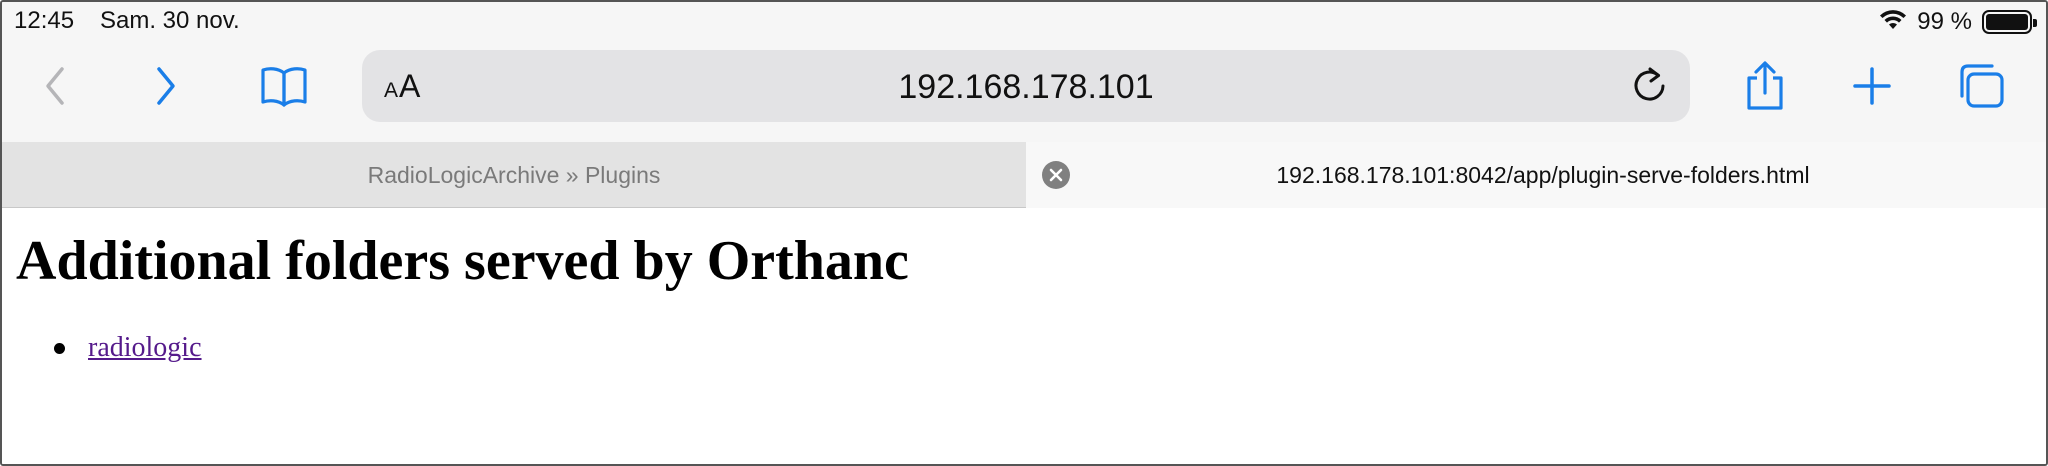  Describe the element at coordinates (44, 20) in the screenshot. I see `status-time: 12:45` at that location.